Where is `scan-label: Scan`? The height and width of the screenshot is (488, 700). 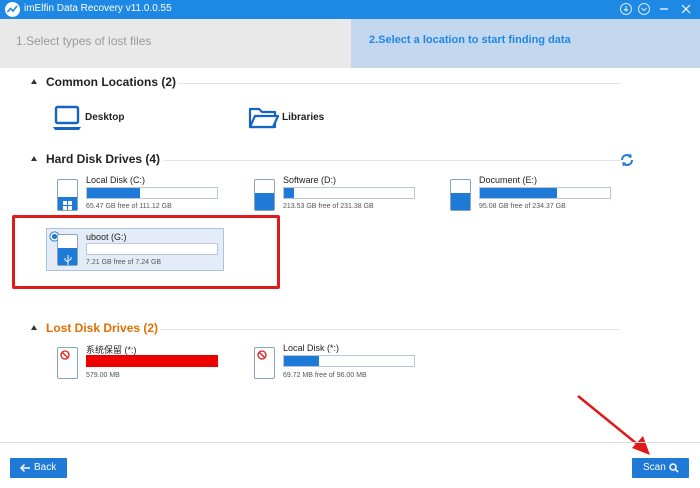
scan-label: Scan is located at coordinates (654, 467).